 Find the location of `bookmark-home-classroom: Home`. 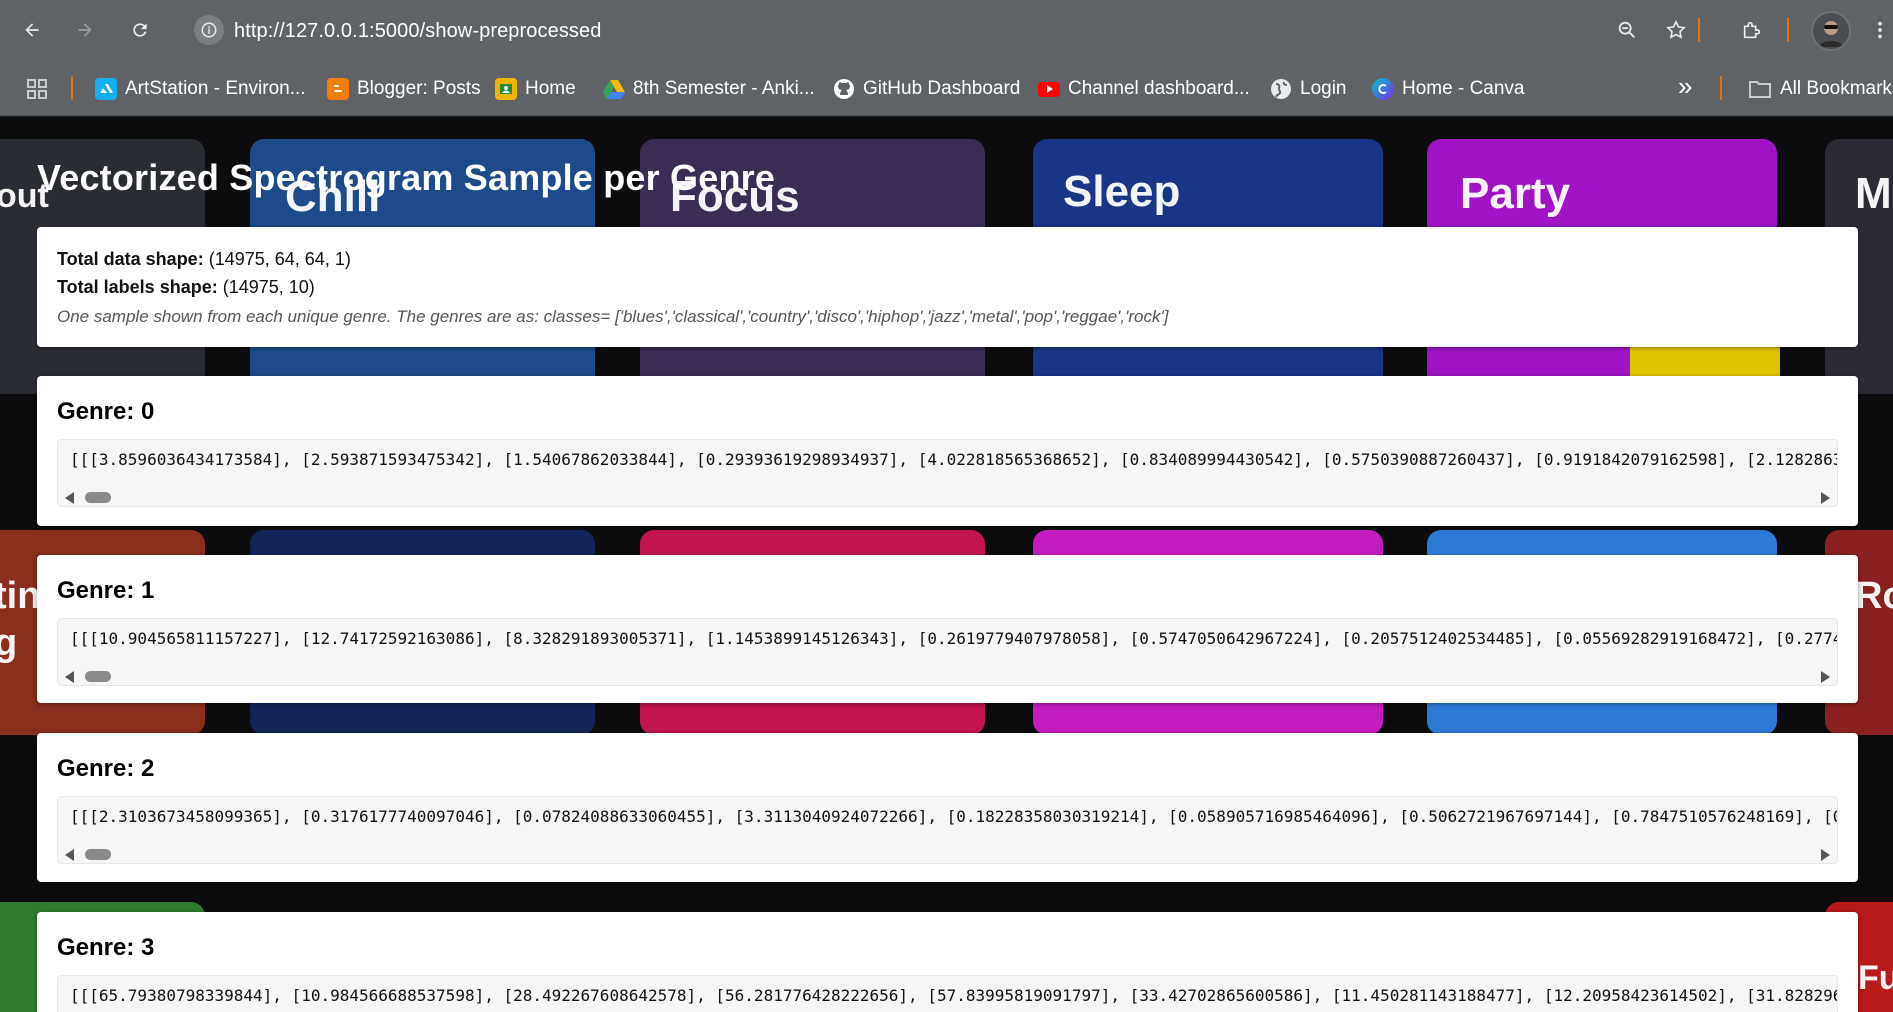

bookmark-home-classroom: Home is located at coordinates (535, 89).